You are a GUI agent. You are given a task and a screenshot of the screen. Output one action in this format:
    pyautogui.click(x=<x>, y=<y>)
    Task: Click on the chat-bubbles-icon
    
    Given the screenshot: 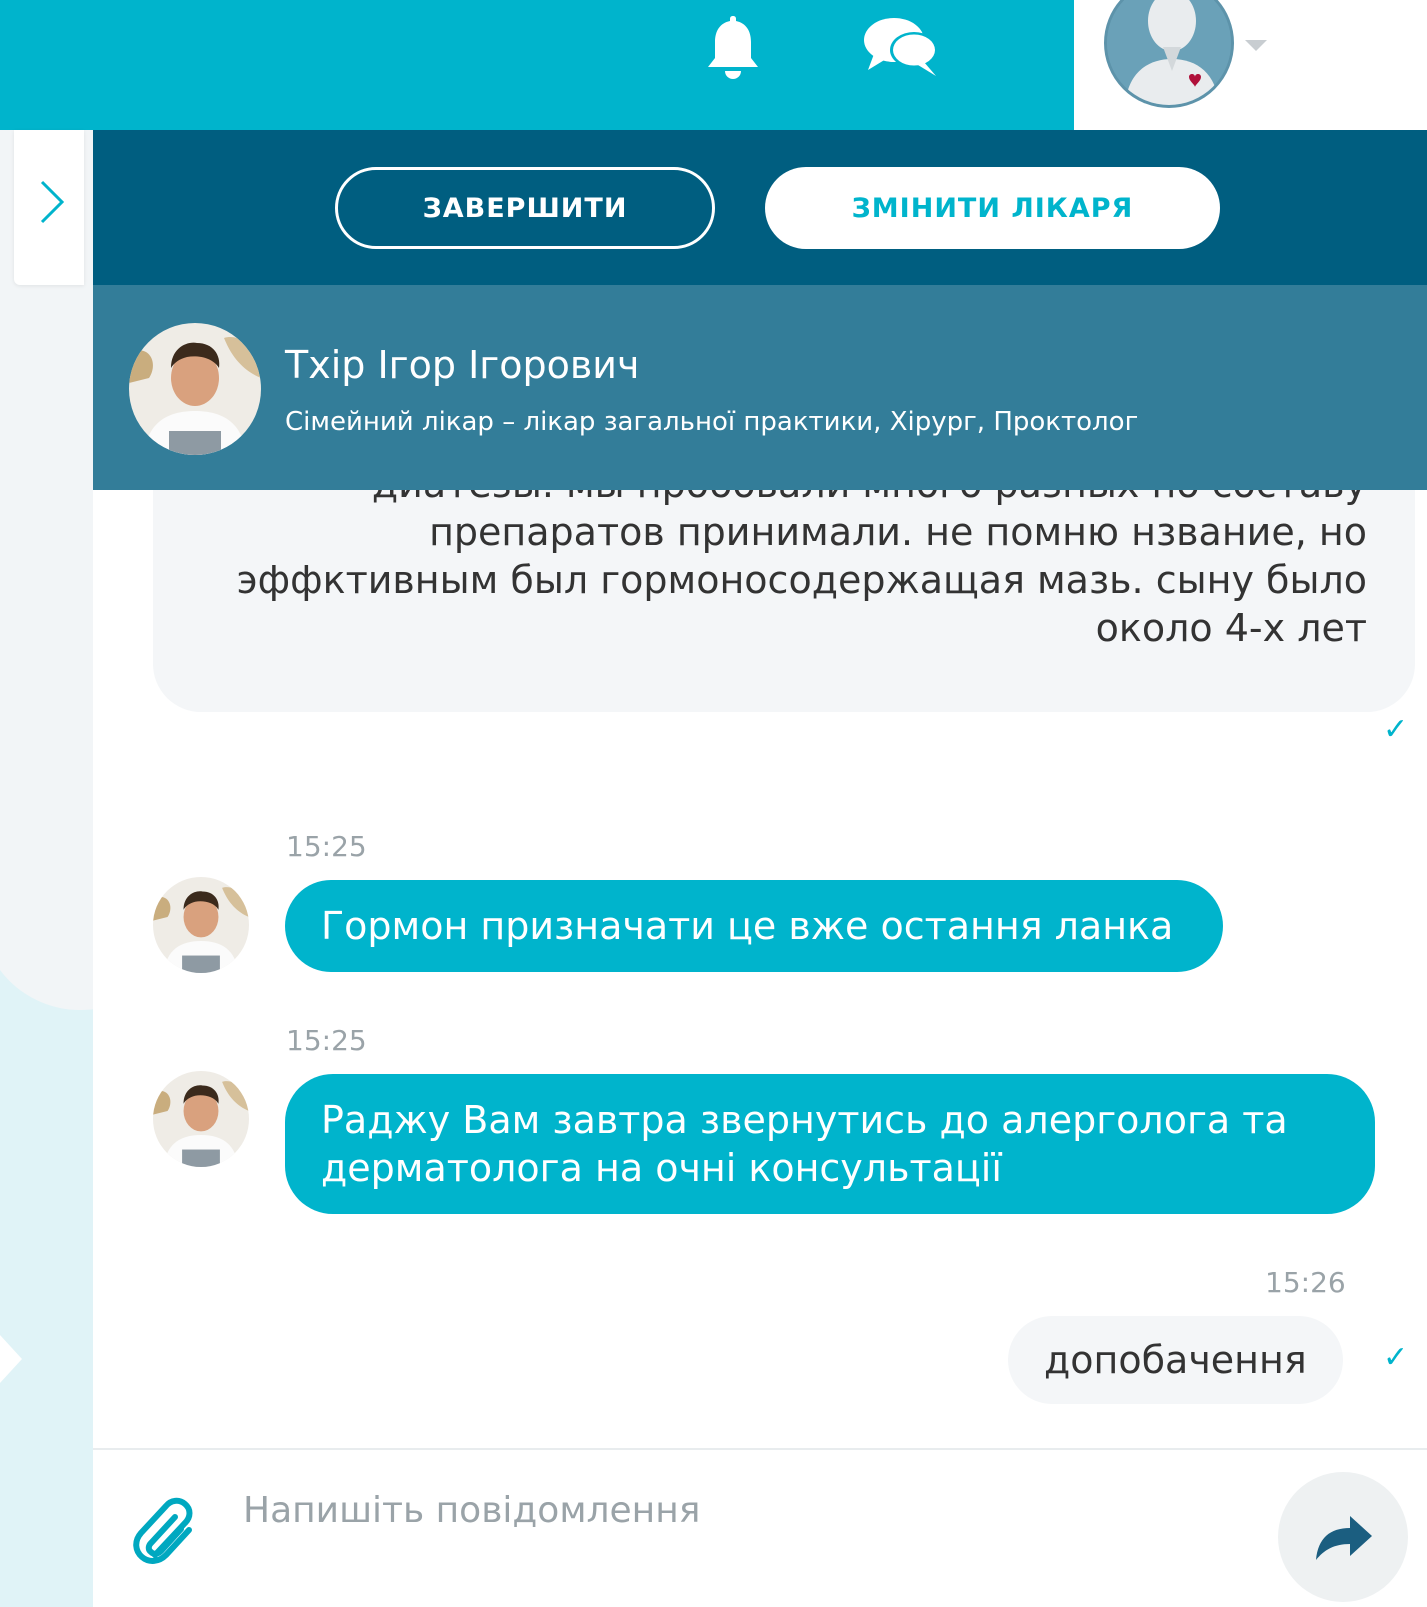 What is the action you would take?
    pyautogui.click(x=902, y=47)
    